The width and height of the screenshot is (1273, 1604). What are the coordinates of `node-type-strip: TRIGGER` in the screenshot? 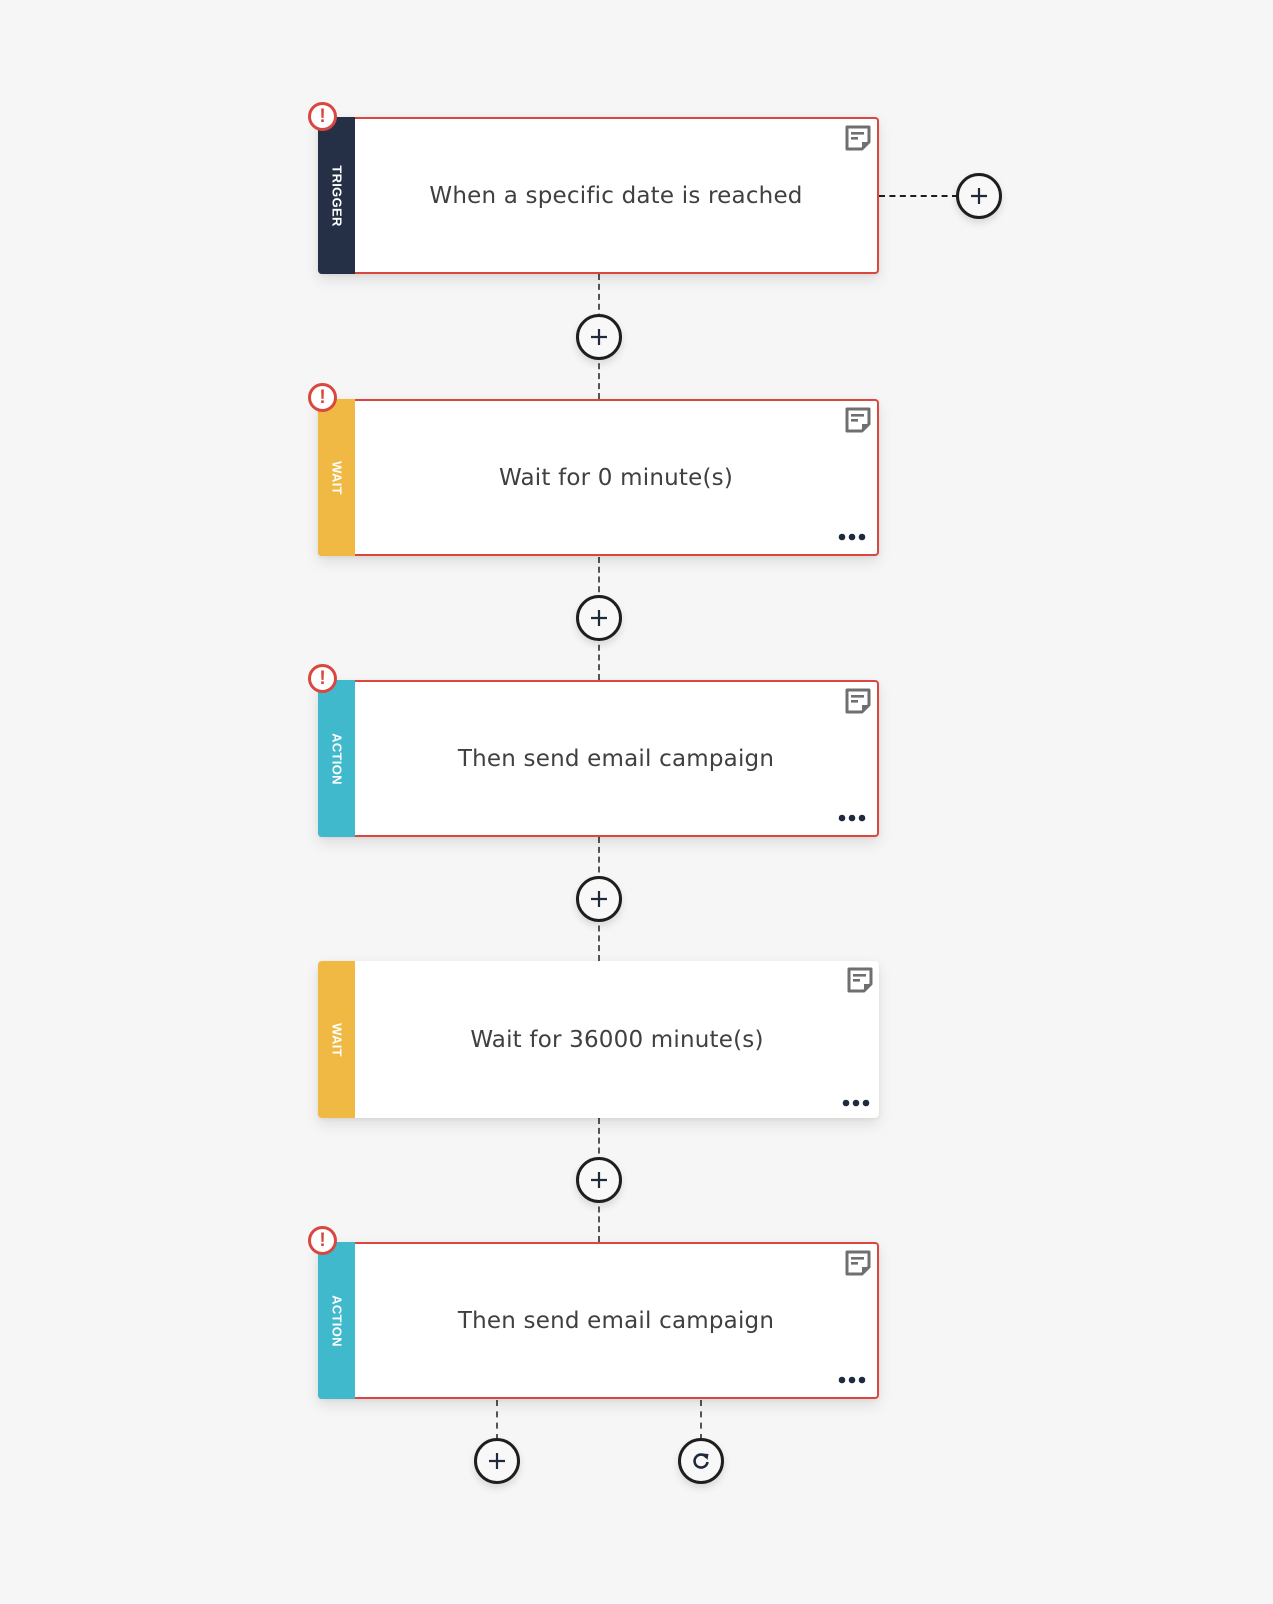 It's located at (336, 195).